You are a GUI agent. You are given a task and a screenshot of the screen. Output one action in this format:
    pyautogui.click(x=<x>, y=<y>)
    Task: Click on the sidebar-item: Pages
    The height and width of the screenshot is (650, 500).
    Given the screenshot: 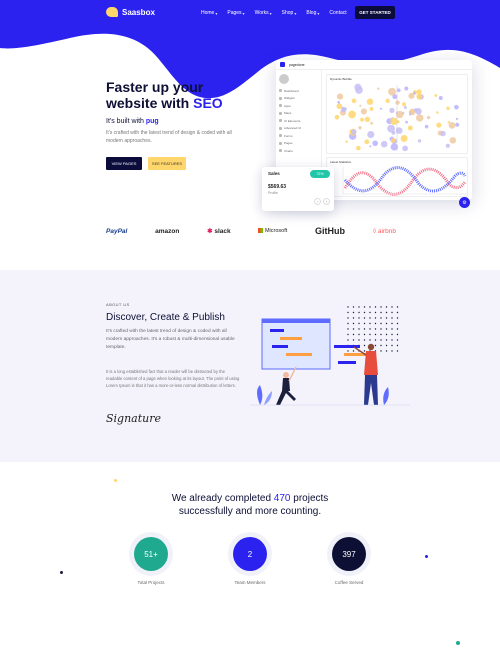 What is the action you would take?
    pyautogui.click(x=298, y=144)
    